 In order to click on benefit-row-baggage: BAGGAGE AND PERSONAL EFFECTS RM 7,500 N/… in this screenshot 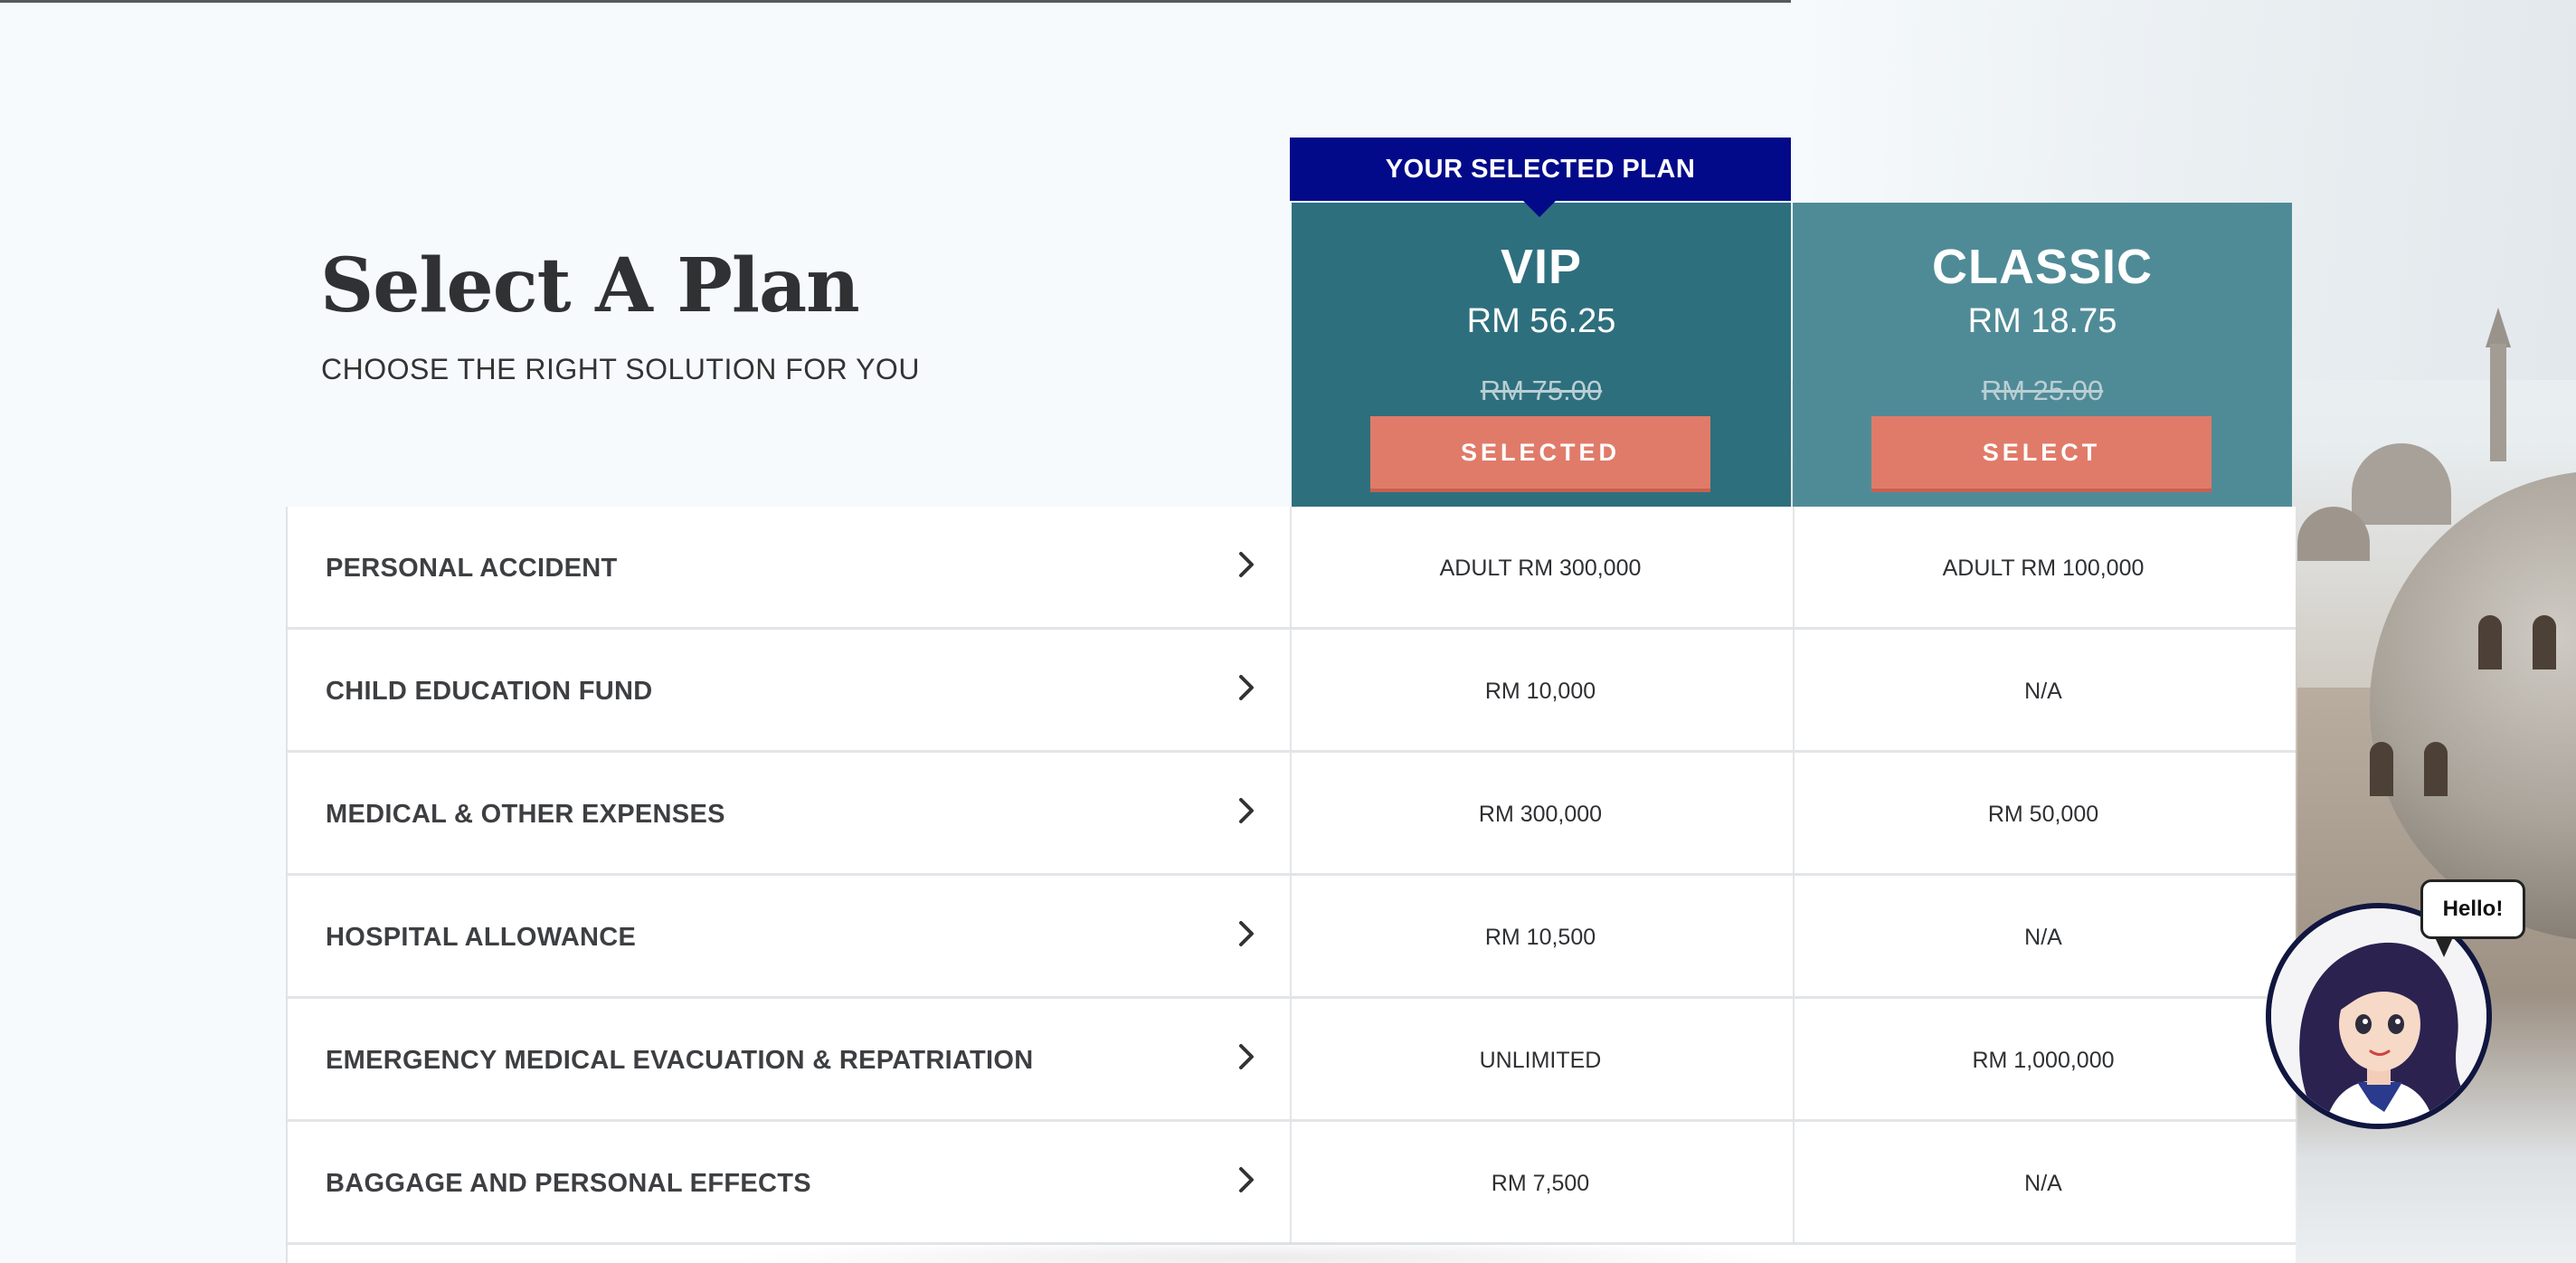, I will do `click(1292, 1184)`.